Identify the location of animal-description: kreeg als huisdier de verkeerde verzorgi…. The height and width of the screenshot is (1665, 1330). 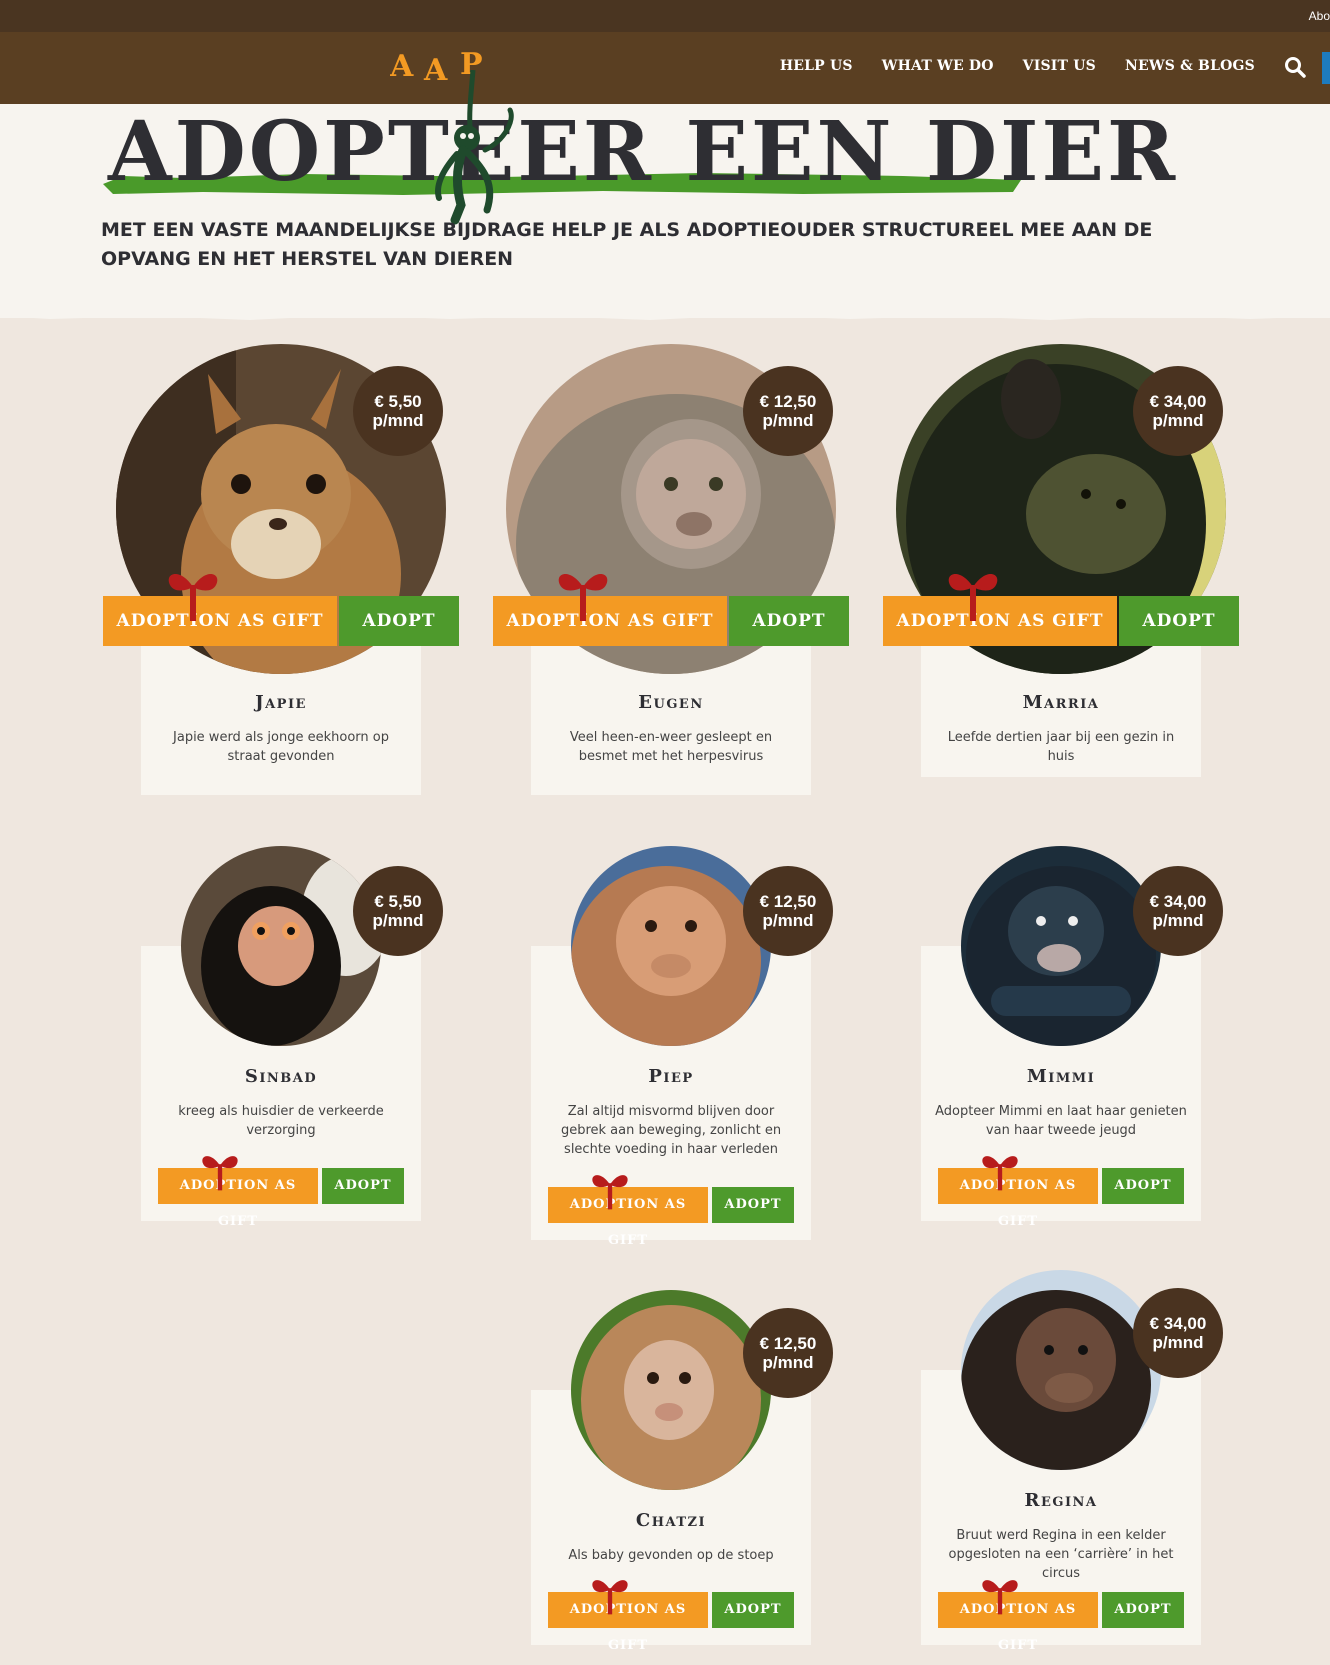
(281, 1121).